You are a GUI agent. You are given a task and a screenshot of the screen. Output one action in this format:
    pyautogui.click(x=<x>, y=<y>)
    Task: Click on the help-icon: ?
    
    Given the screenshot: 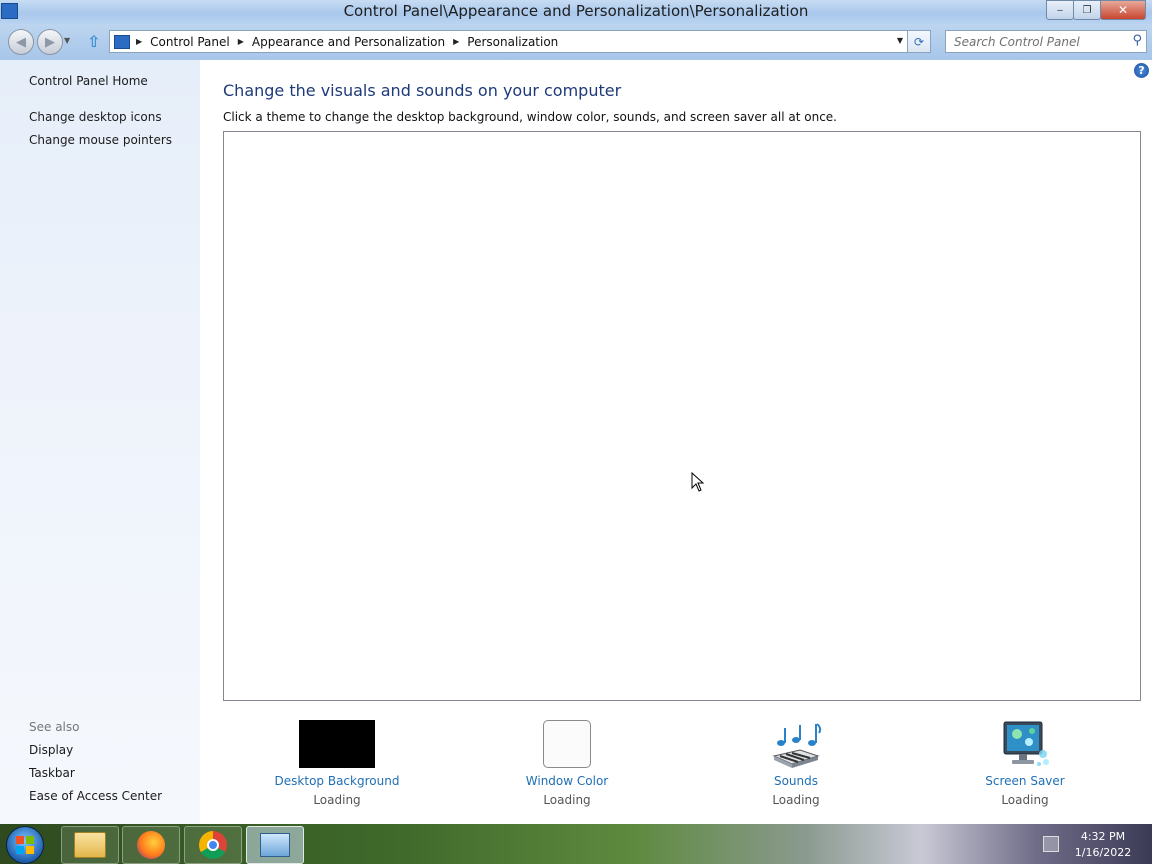 What is the action you would take?
    pyautogui.click(x=1141, y=70)
    